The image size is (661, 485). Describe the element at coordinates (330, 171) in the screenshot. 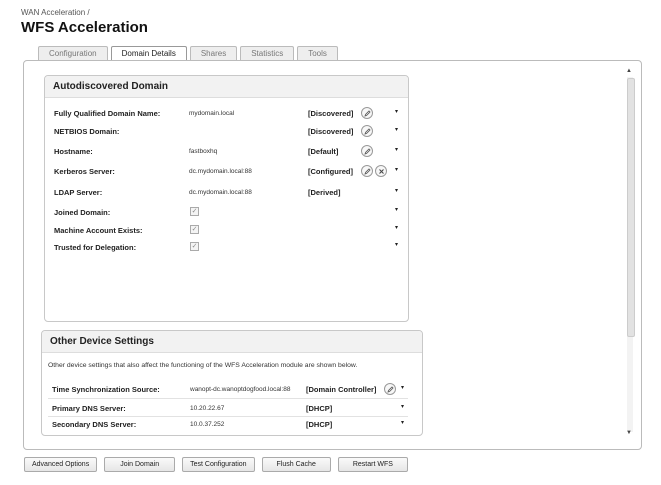

I see `kerberos-status: [Configured]` at that location.